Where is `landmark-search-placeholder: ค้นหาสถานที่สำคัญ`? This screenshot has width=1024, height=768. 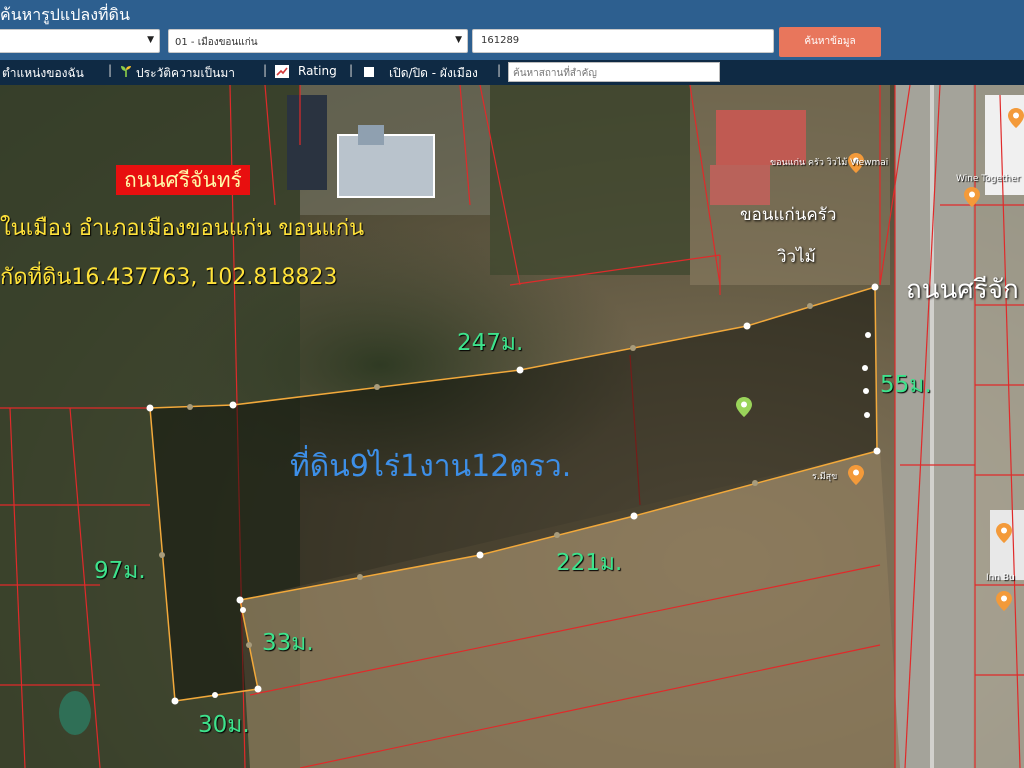
landmark-search-placeholder: ค้นหาสถานที่สำคัญ is located at coordinates (555, 73).